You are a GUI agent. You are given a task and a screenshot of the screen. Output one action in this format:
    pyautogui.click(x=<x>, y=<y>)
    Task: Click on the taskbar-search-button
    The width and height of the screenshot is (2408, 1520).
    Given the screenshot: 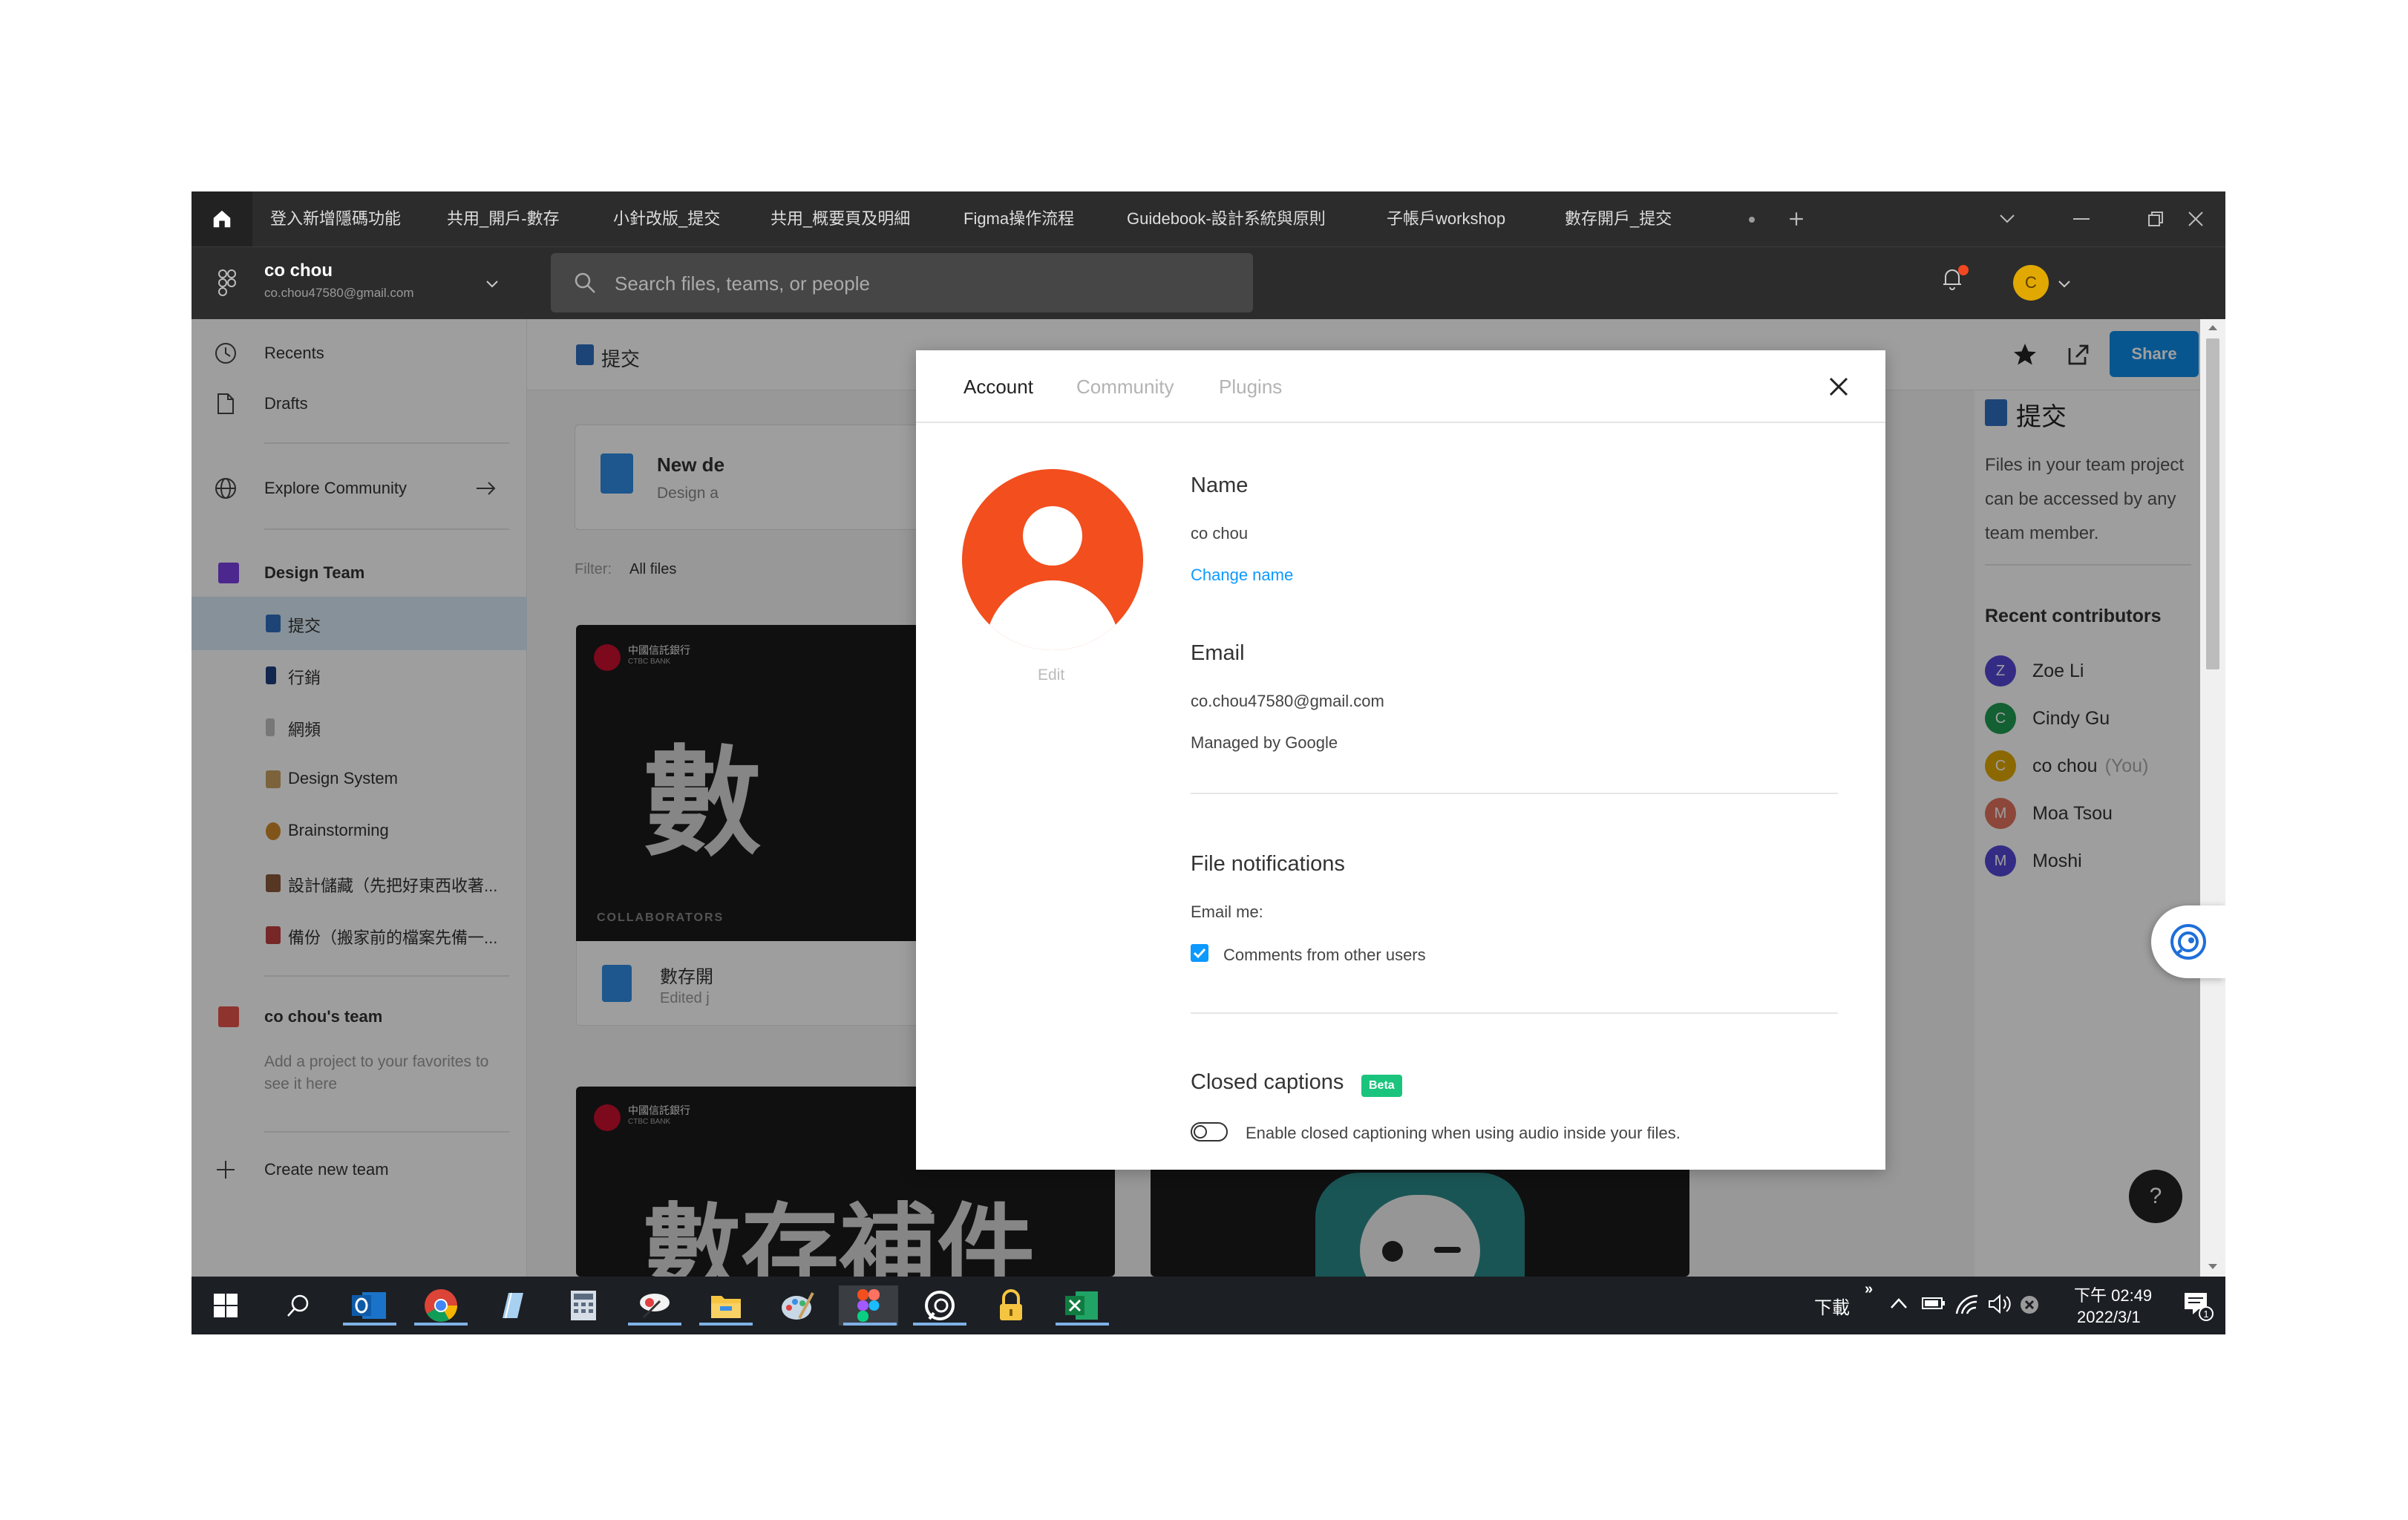 What is the action you would take?
    pyautogui.click(x=299, y=1305)
    